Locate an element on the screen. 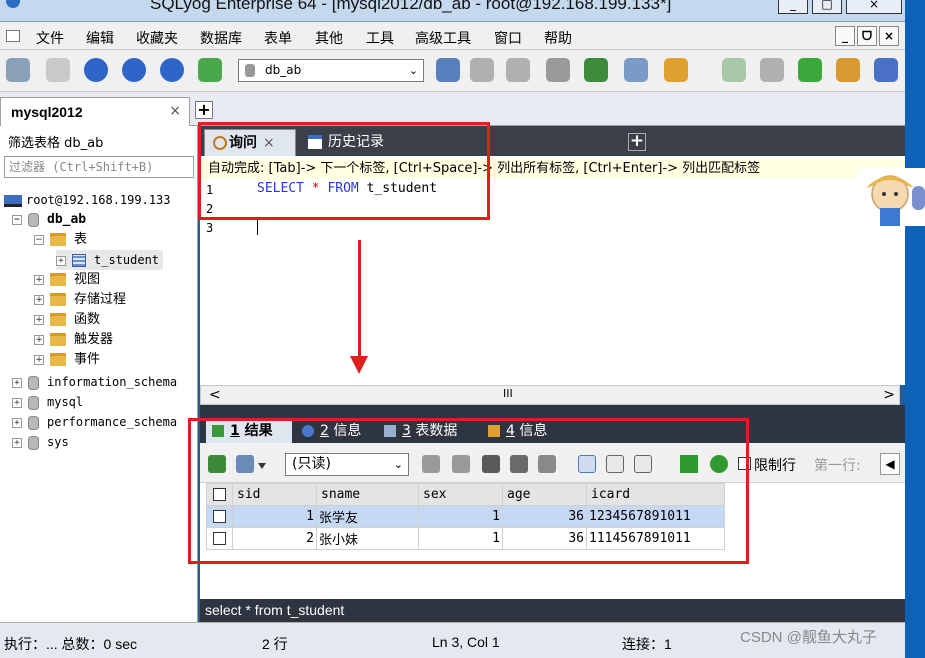  pane-splitter is located at coordinates (552, 411).